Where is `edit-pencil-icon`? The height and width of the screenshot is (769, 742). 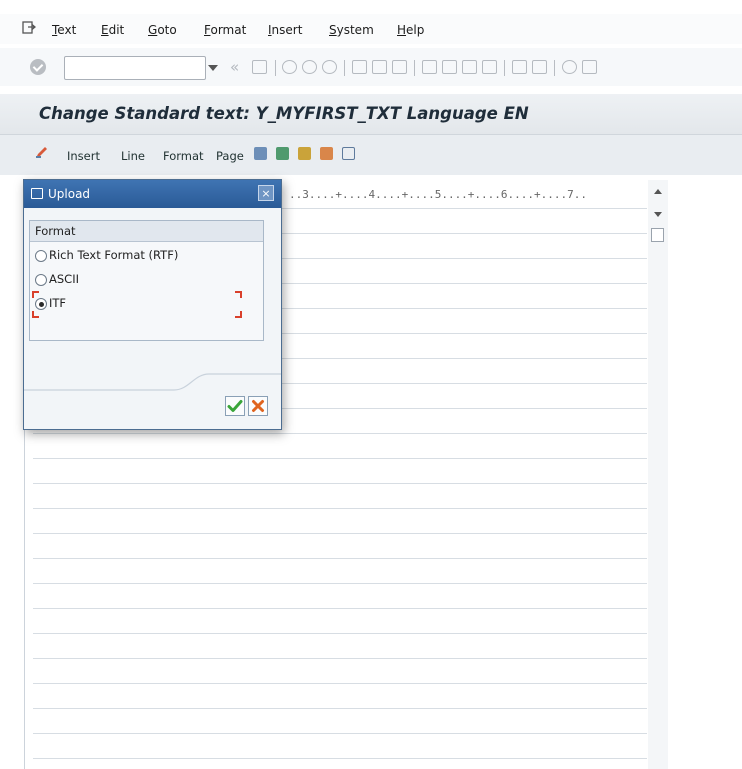
edit-pencil-icon is located at coordinates (41, 152).